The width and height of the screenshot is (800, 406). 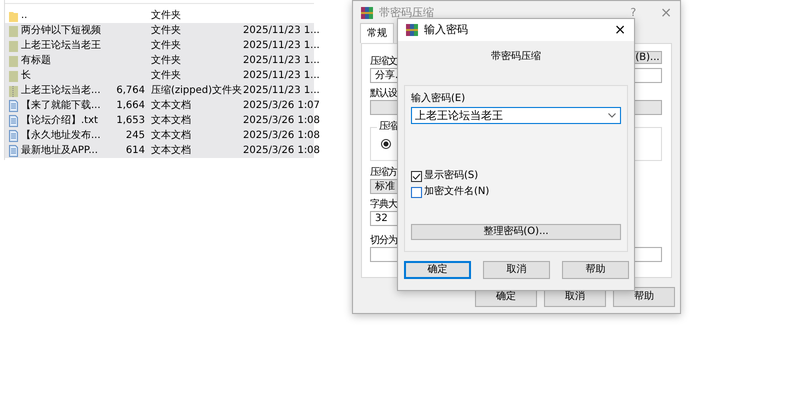 What do you see at coordinates (196, 91) in the screenshot?
I see `file-type: 压缩(zipped)文件夹` at bounding box center [196, 91].